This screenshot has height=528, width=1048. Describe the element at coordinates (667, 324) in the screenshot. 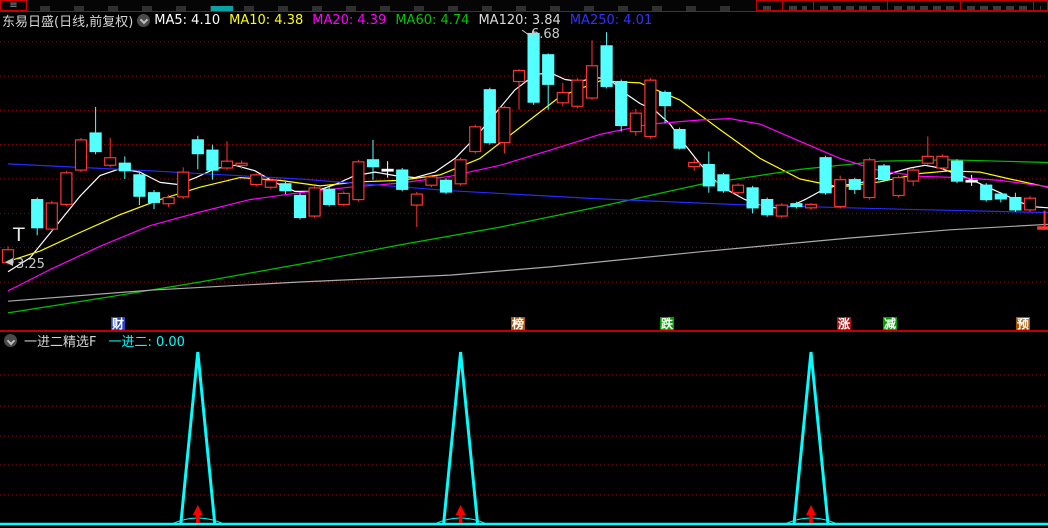

I see `chart-watermark-button-跌: 跌` at that location.